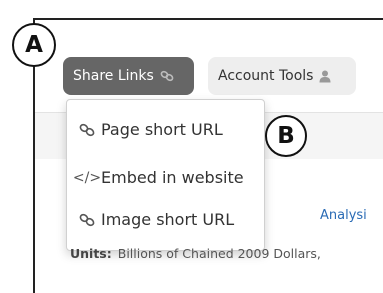 This screenshot has height=293, width=383. Describe the element at coordinates (113, 76) in the screenshot. I see `share-links-label: Share Links` at that location.